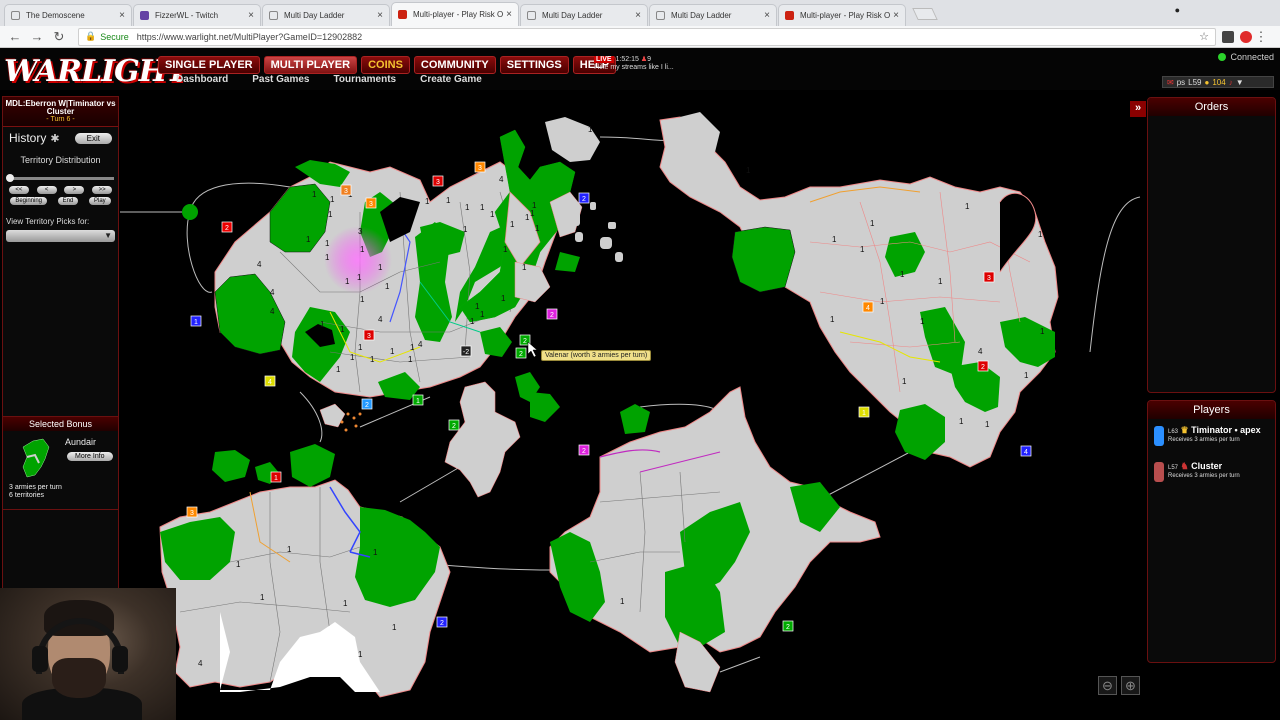 The width and height of the screenshot is (1280, 720). What do you see at coordinates (60, 424) in the screenshot?
I see `selected-bonus-header: Selected Bonus` at bounding box center [60, 424].